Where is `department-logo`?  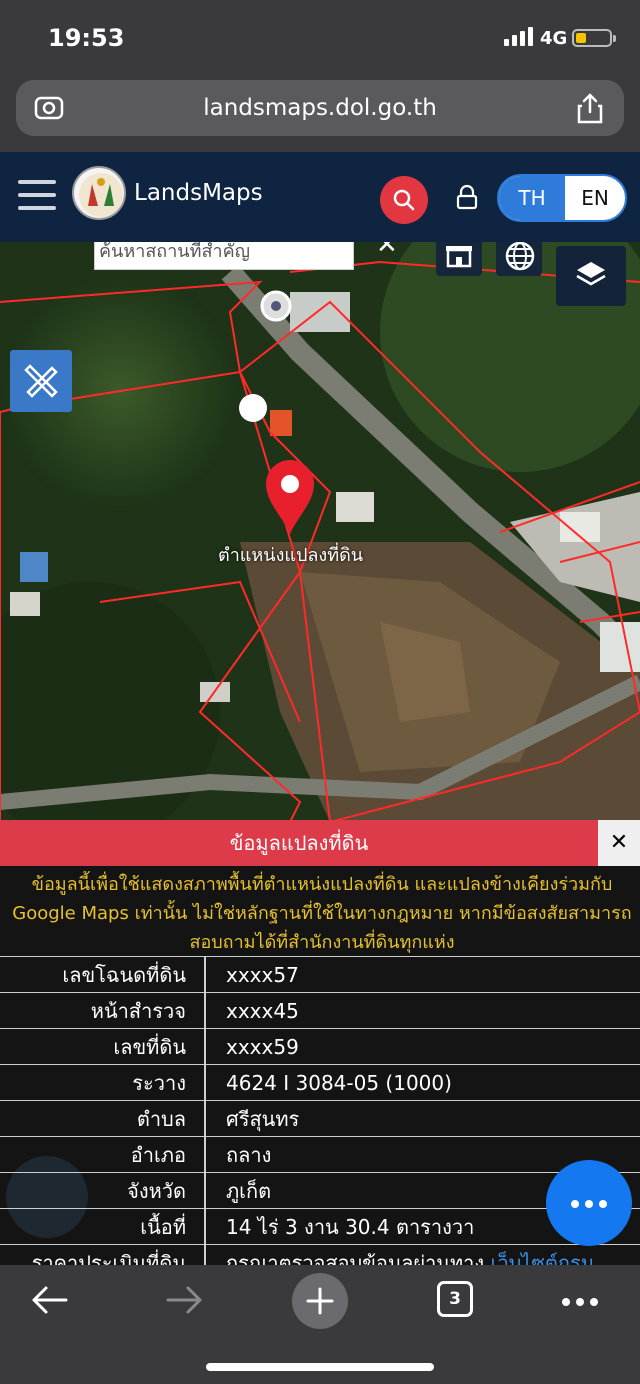 department-logo is located at coordinates (99, 193).